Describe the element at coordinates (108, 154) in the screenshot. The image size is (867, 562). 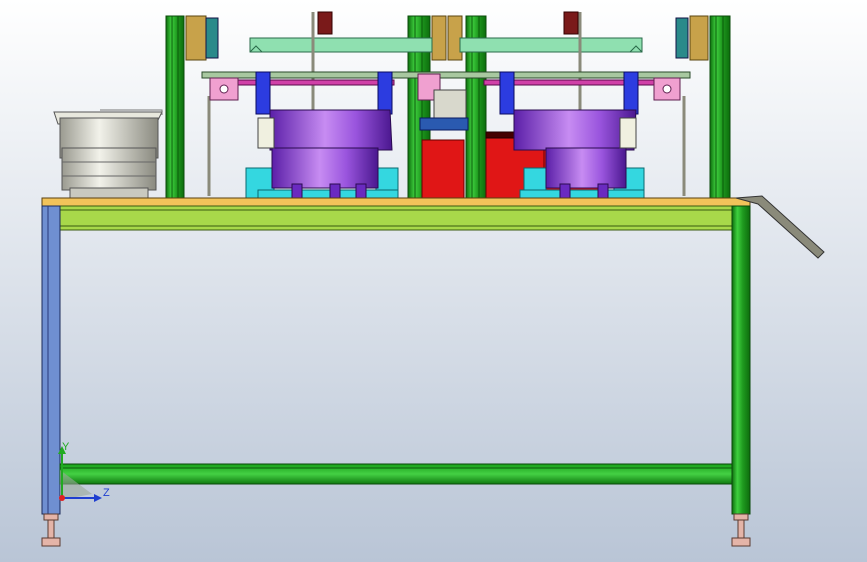
I see `vibratory-feeder-left` at that location.